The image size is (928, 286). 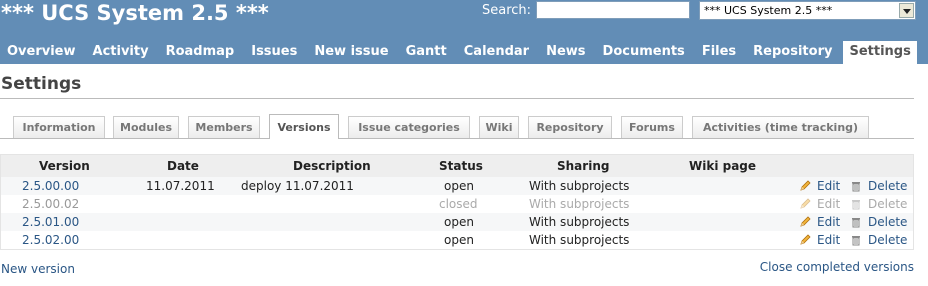 What do you see at coordinates (50, 186) in the screenshot?
I see `version-link: 2.5.00.00` at bounding box center [50, 186].